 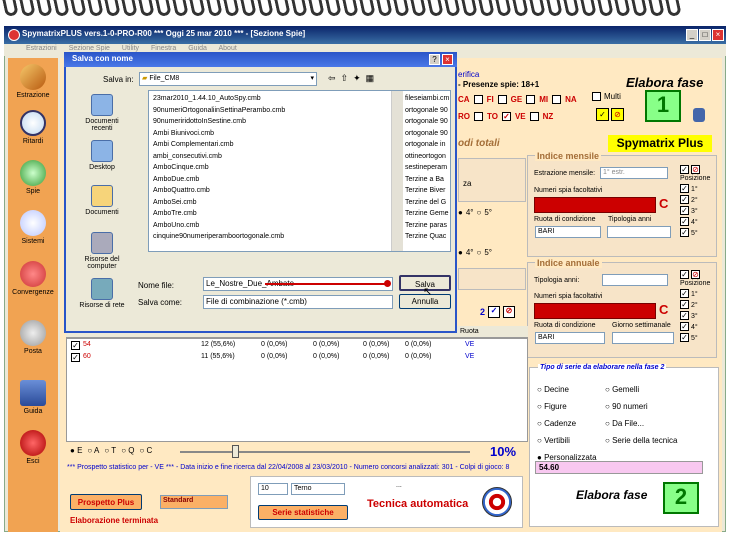 What do you see at coordinates (219, 111) in the screenshot?
I see `file-item: 90numeriOrtogonaliinSettinaPerambo.cmb` at bounding box center [219, 111].